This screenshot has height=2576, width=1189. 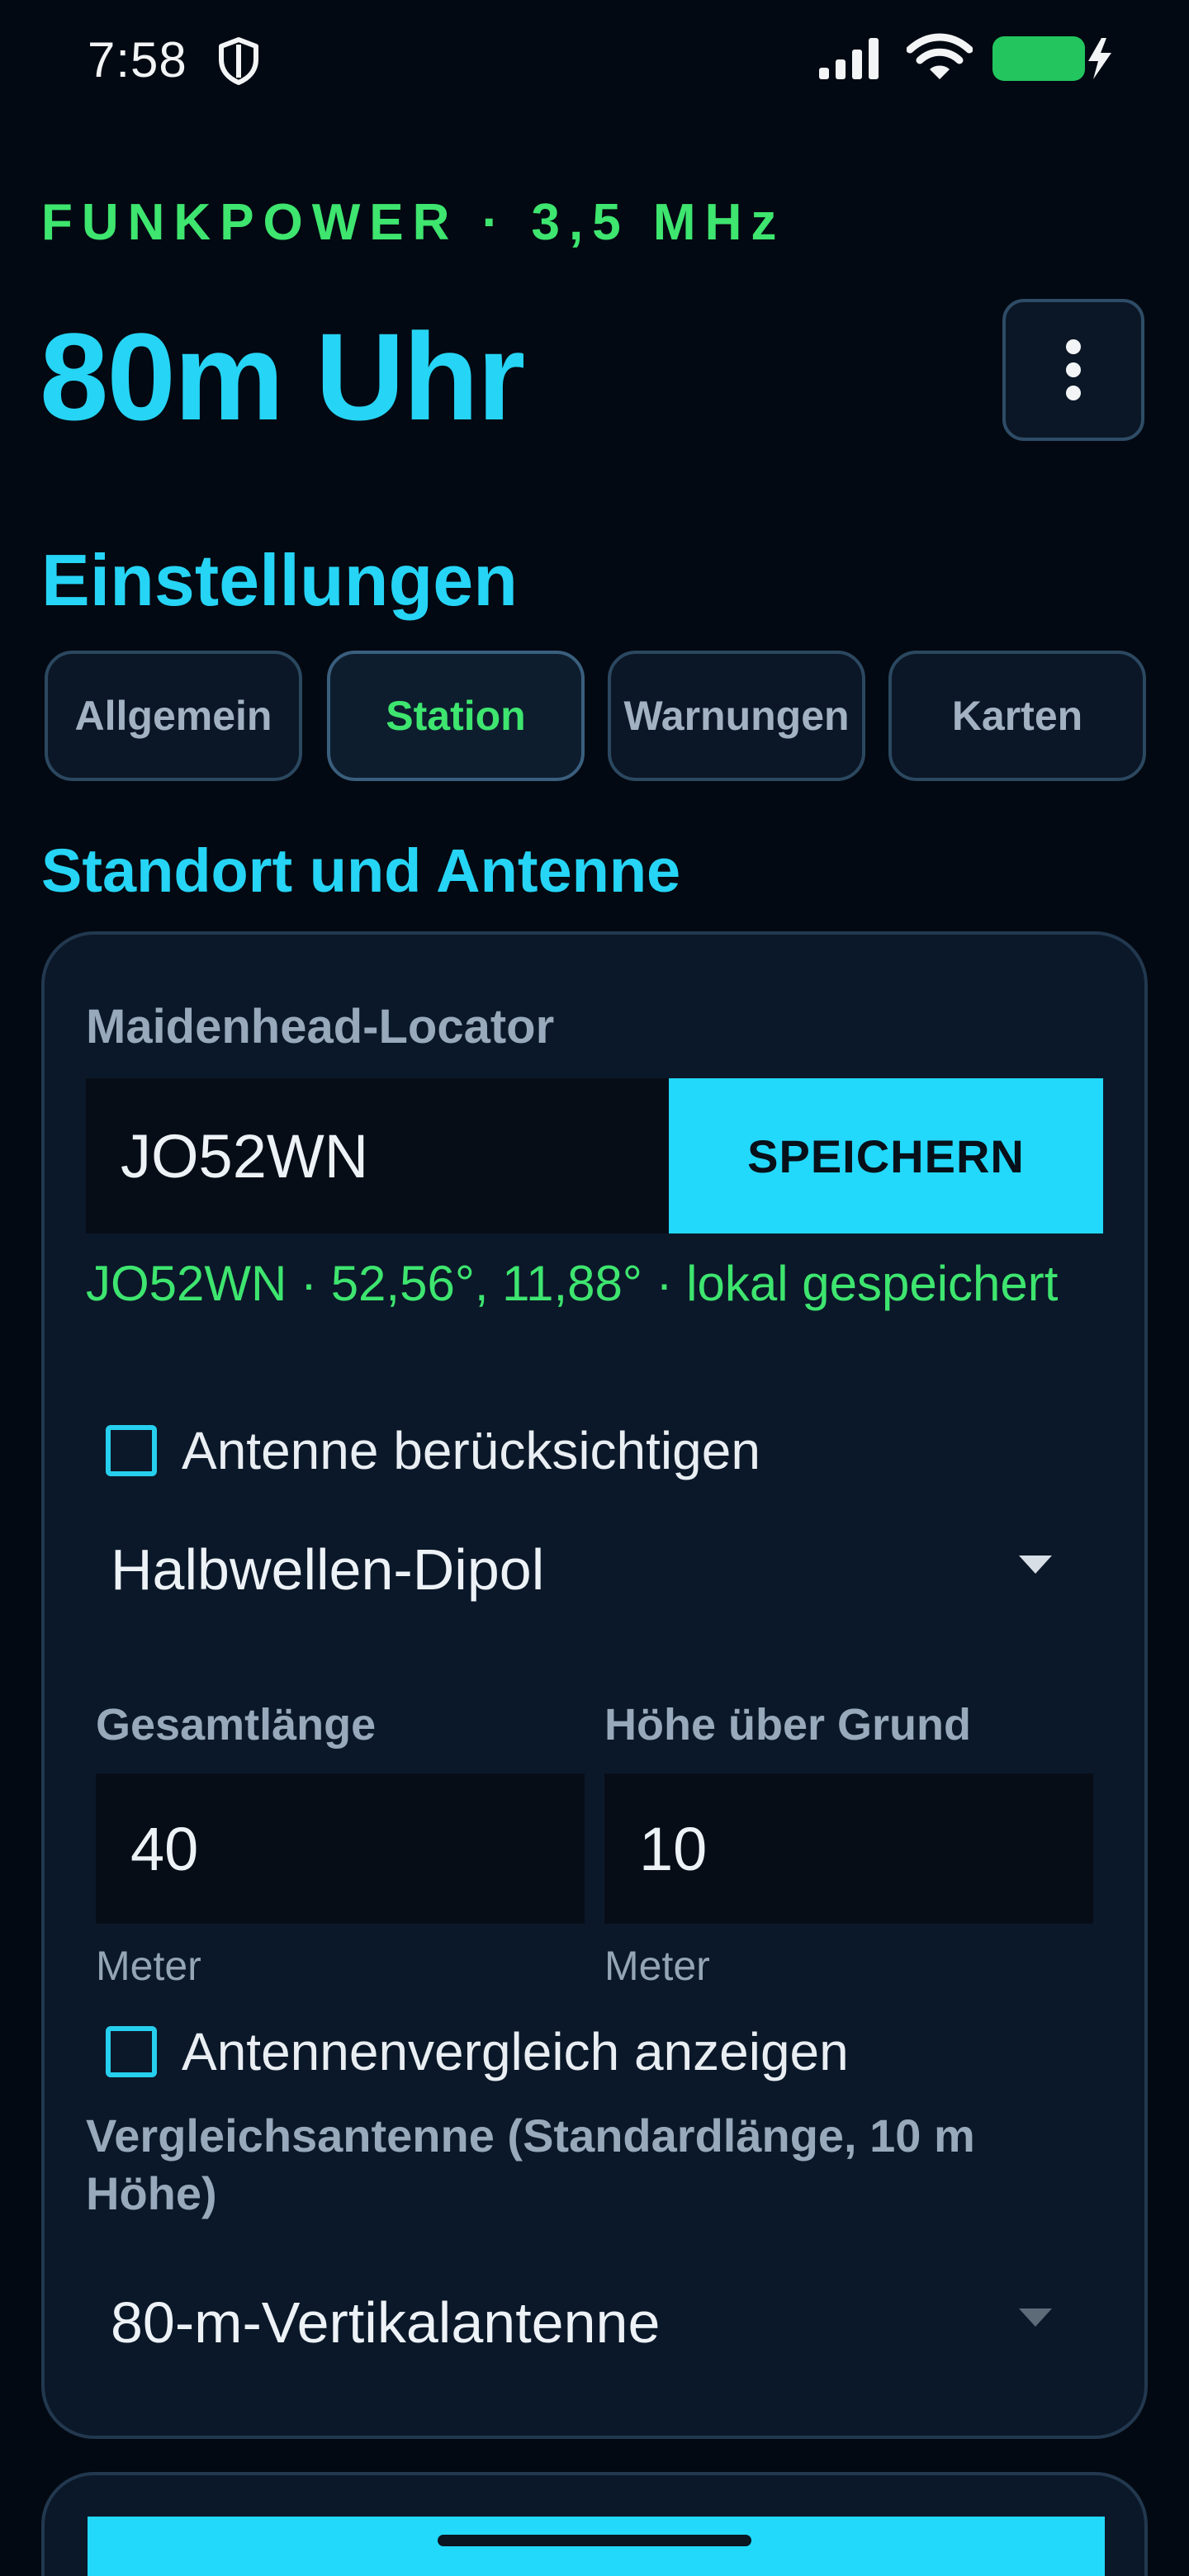 I want to click on next-card-button, so click(x=596, y=2546).